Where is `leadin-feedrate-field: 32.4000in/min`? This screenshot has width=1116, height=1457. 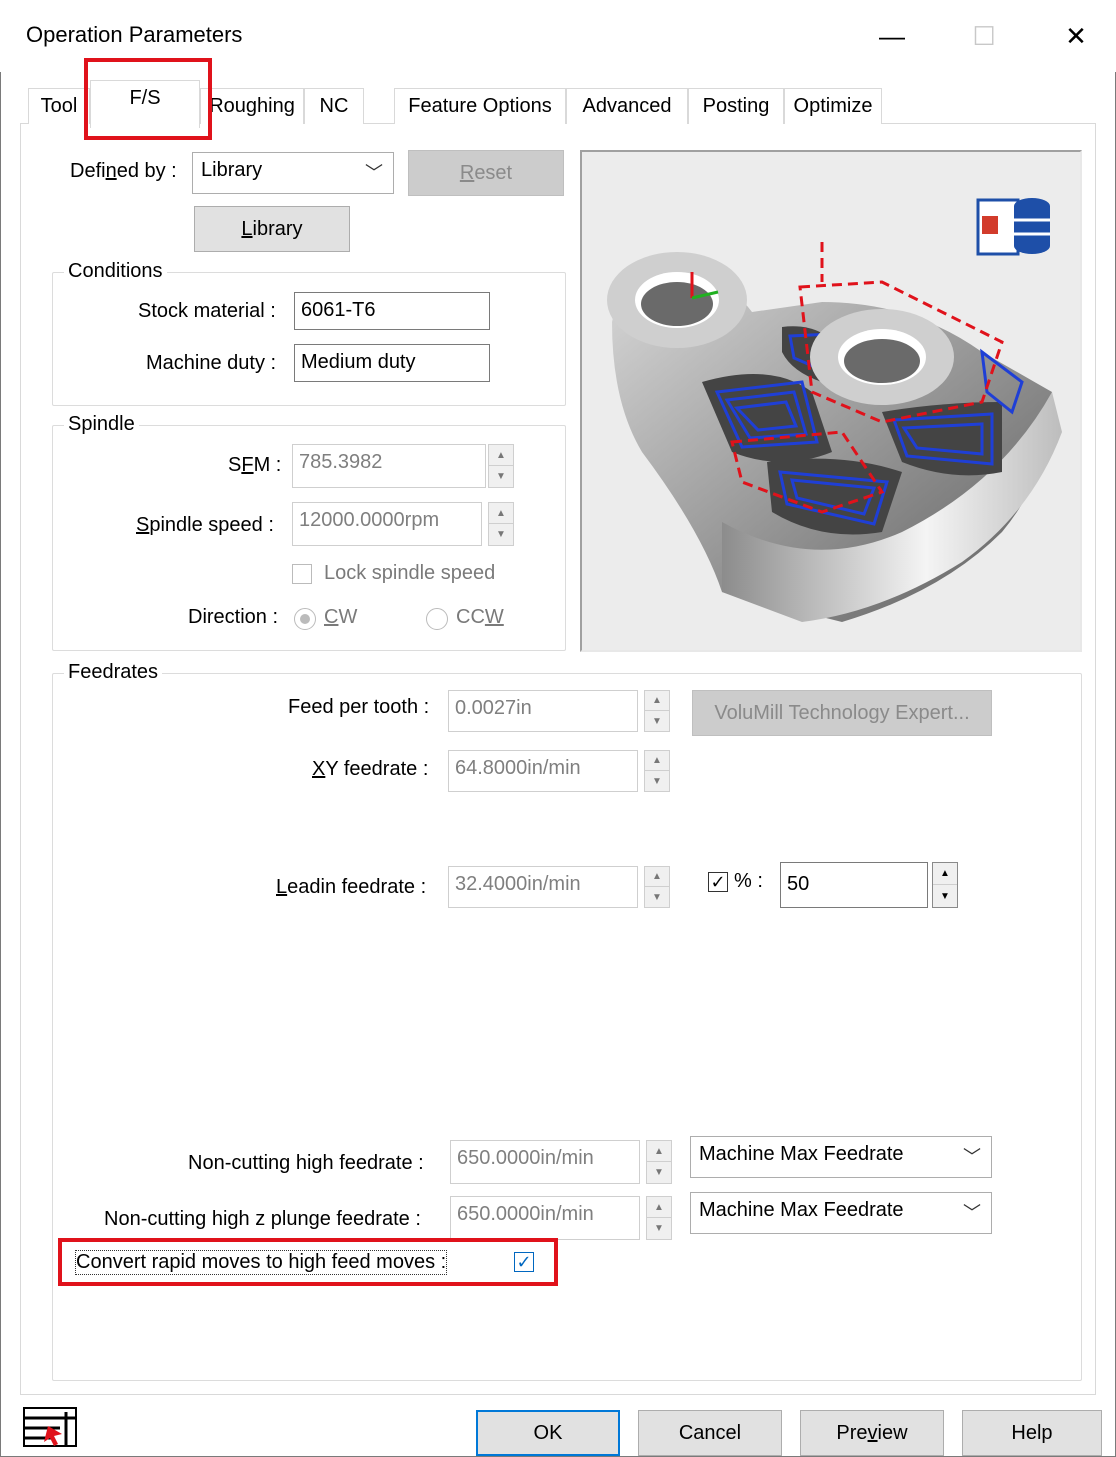
leadin-feedrate-field: 32.4000in/min is located at coordinates (543, 887).